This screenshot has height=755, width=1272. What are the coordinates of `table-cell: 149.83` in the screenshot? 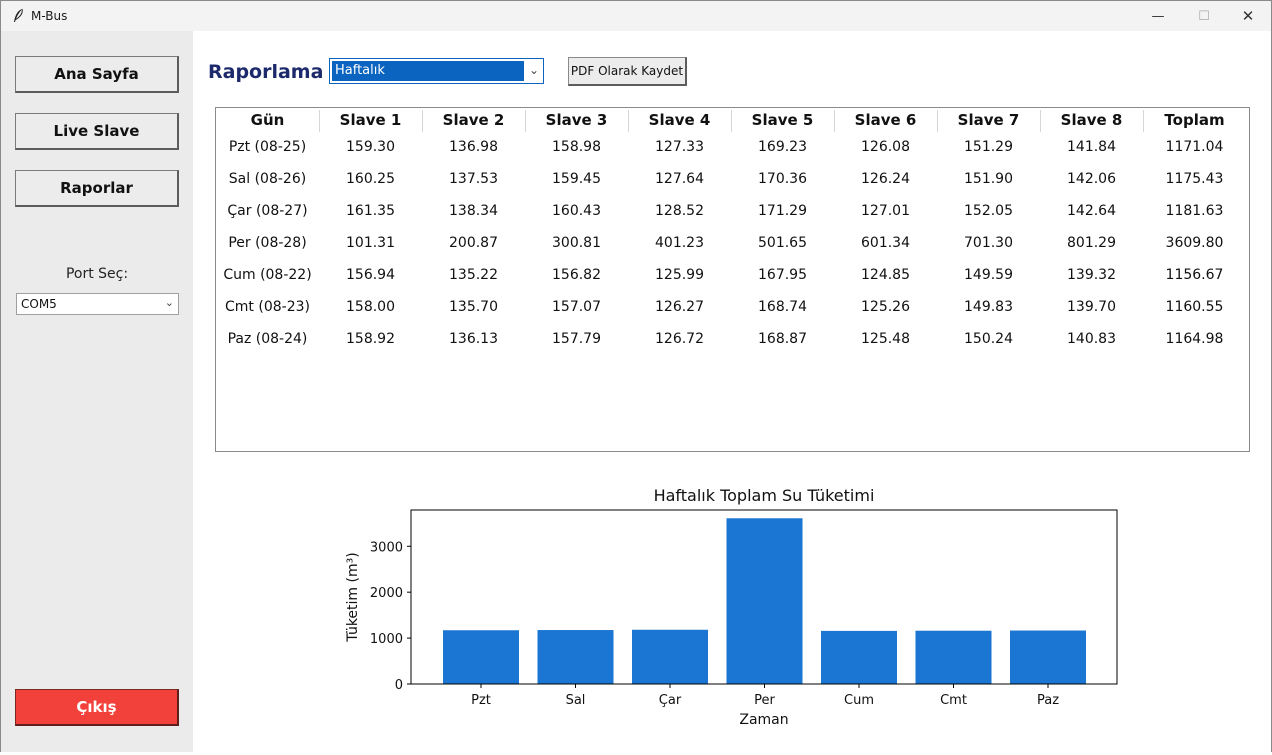 It's located at (988, 307).